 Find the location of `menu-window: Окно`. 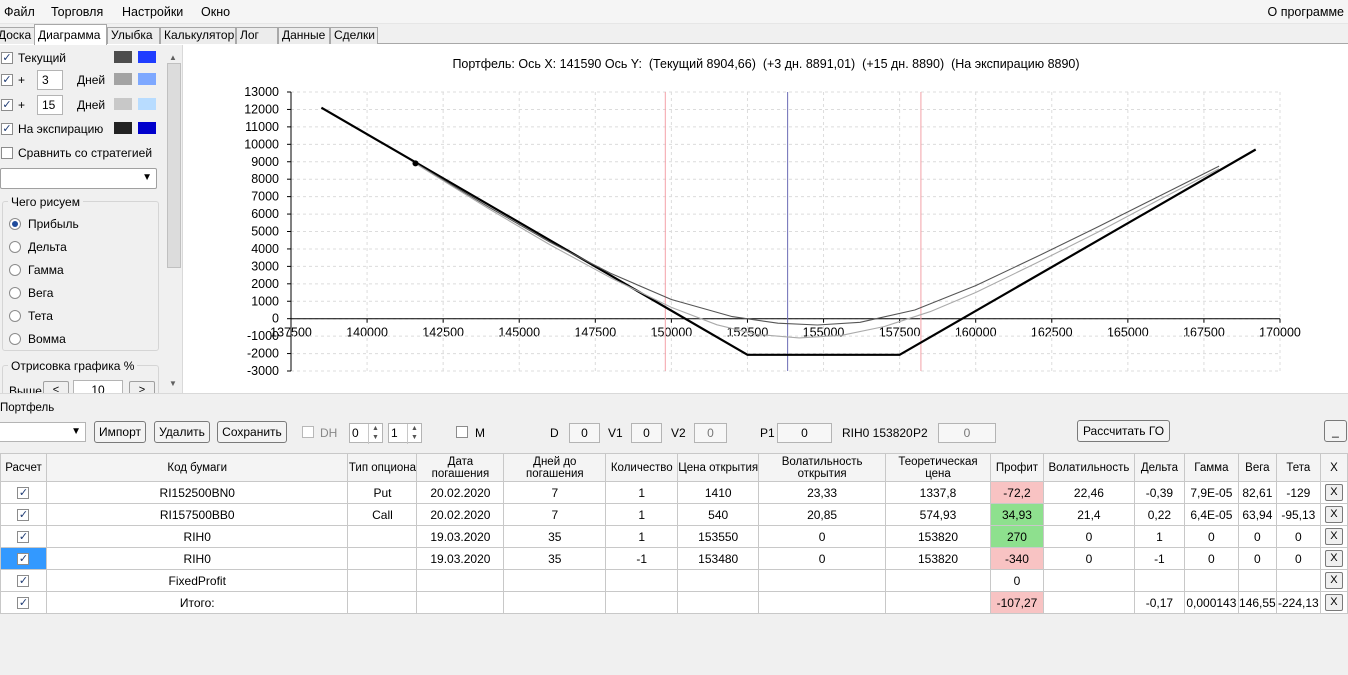

menu-window: Окно is located at coordinates (215, 12).